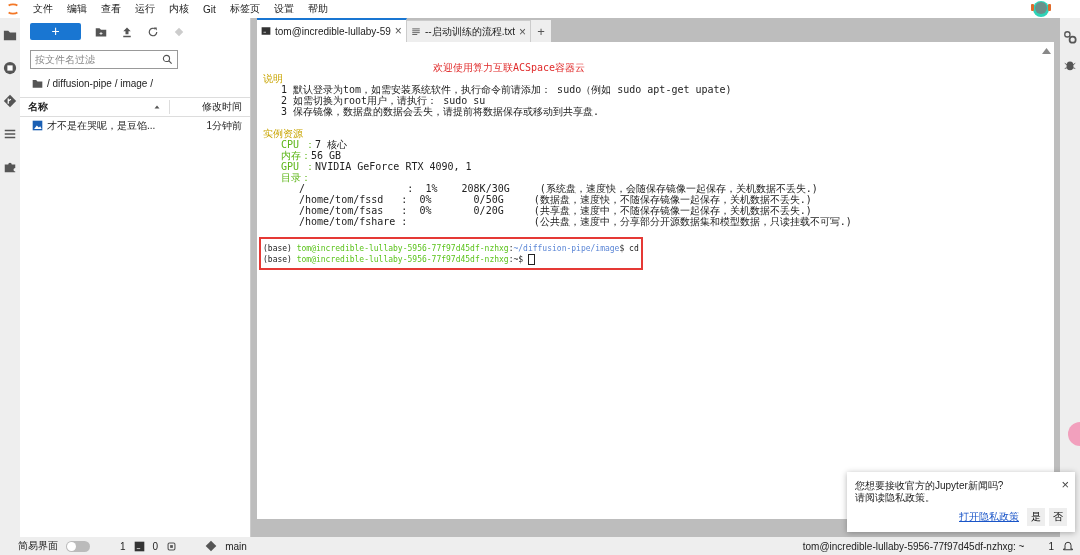 The width and height of the screenshot is (1080, 555). What do you see at coordinates (326, 155) in the screenshot?
I see `terminal-text: 56 GB` at bounding box center [326, 155].